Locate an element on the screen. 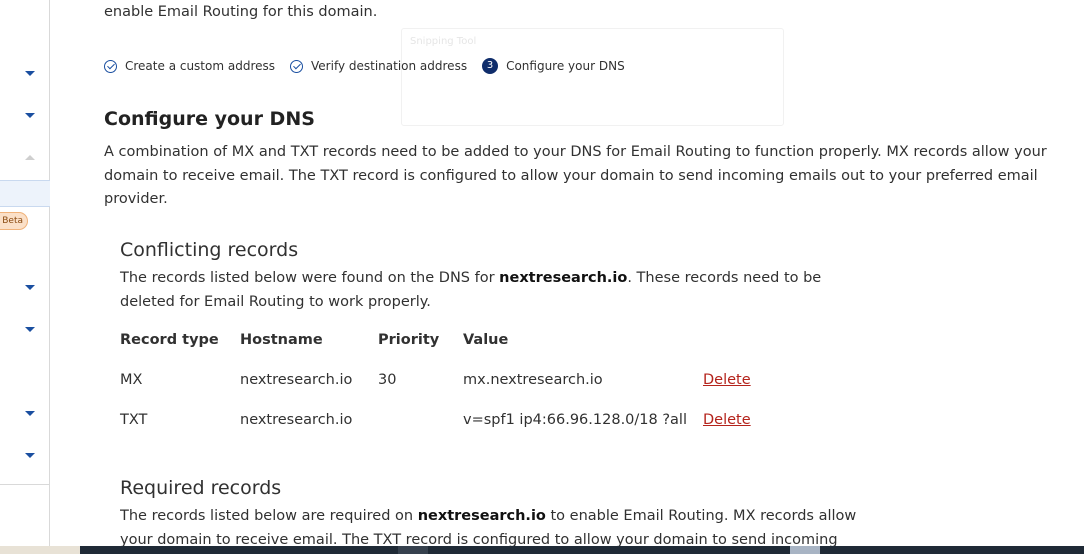 This screenshot has width=1084, height=554. priority-cell: 30 is located at coordinates (387, 380).